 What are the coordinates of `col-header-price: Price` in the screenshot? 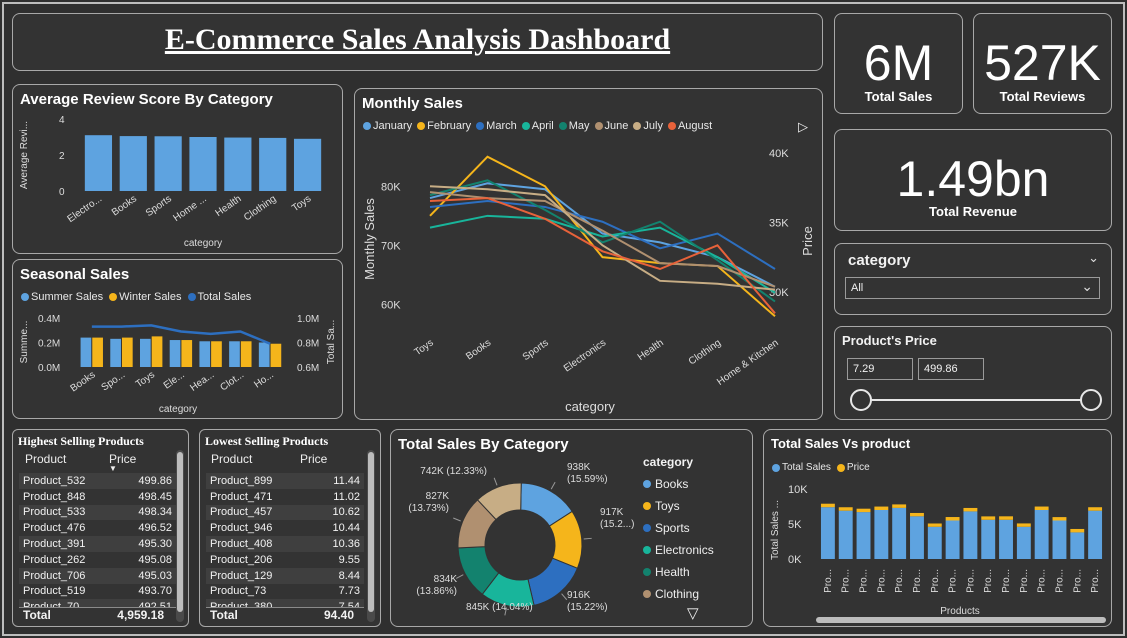 It's located at (313, 459).